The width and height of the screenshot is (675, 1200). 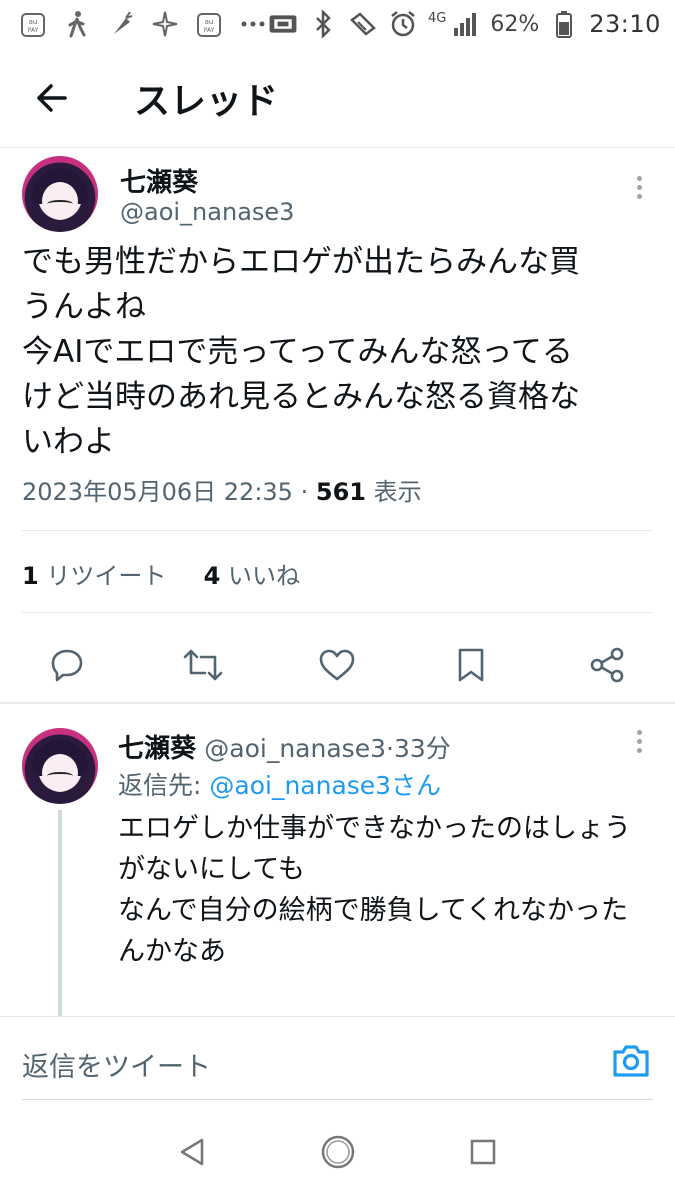 I want to click on nav-back-button, so click(x=193, y=1152).